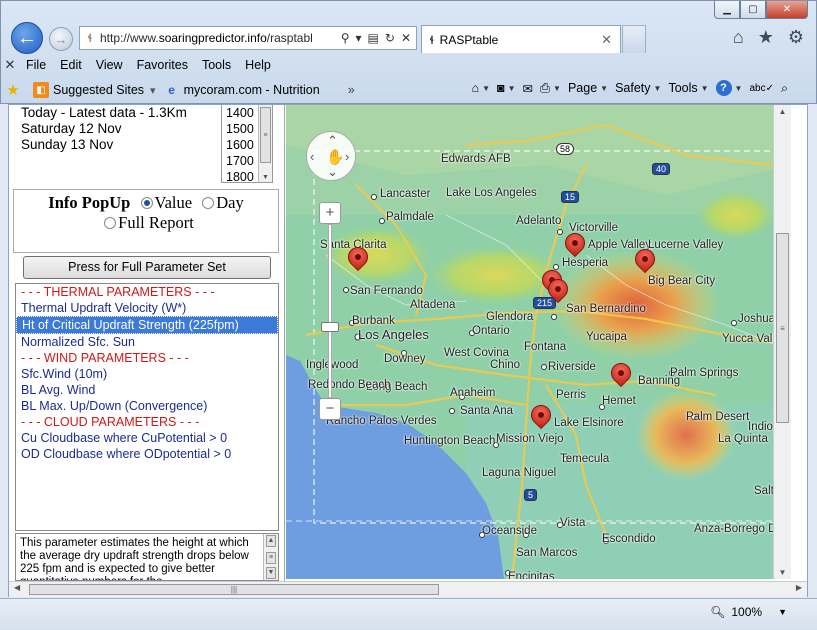 Image resolution: width=817 pixels, height=630 pixels. I want to click on menu-favorites: Favorites, so click(162, 65).